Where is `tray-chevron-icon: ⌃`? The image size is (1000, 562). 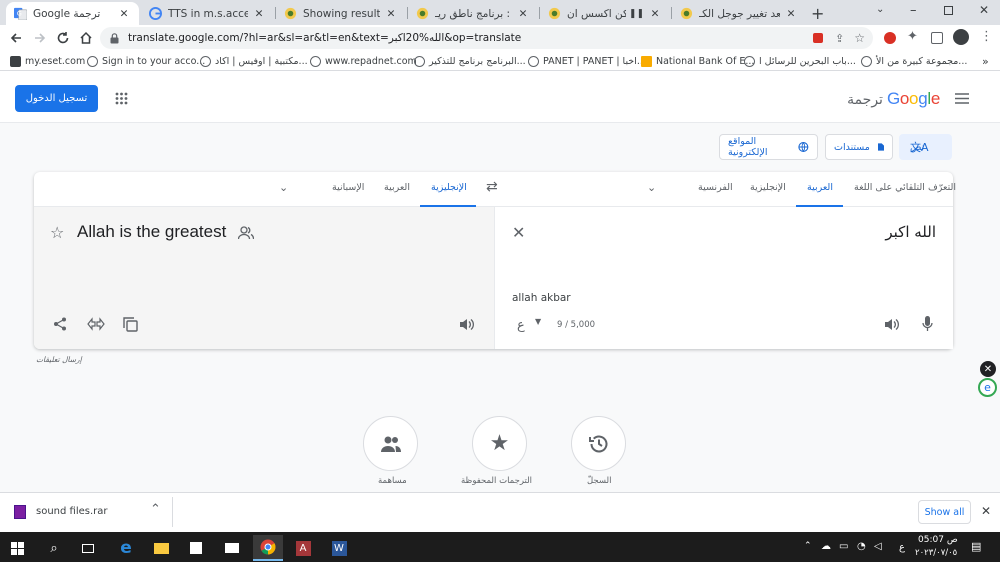 tray-chevron-icon: ⌃ is located at coordinates (808, 546).